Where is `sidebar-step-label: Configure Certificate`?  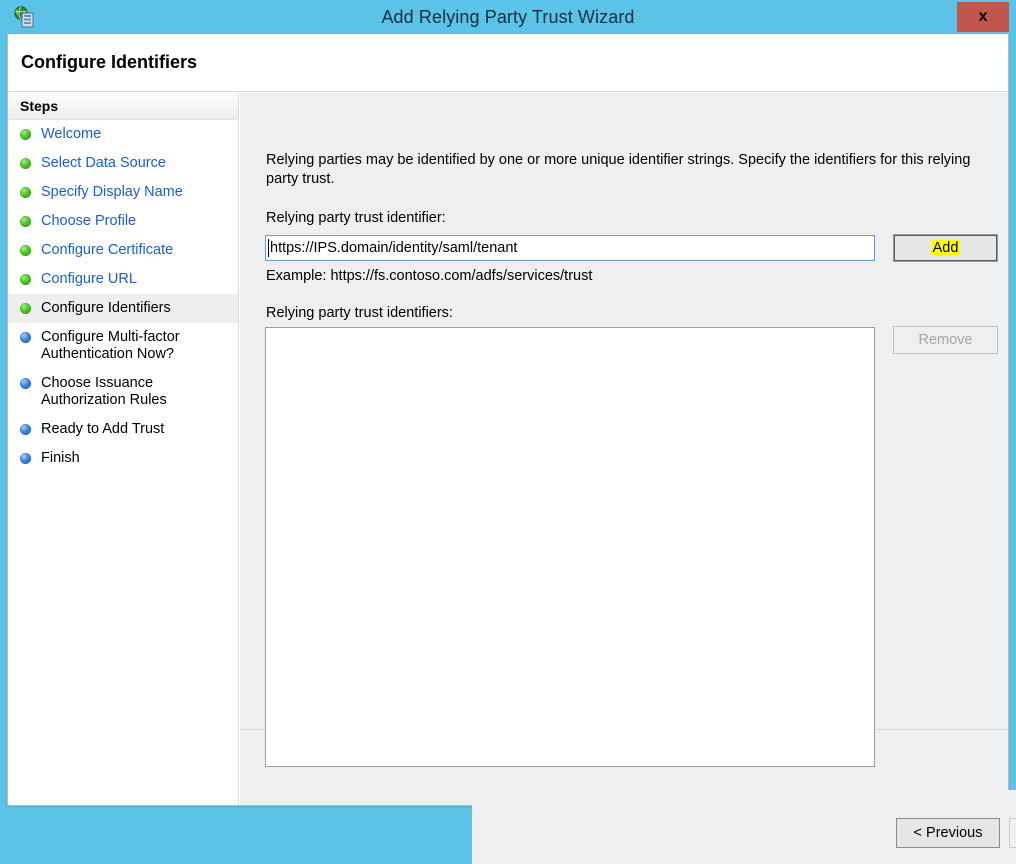
sidebar-step-label: Configure Certificate is located at coordinates (107, 250).